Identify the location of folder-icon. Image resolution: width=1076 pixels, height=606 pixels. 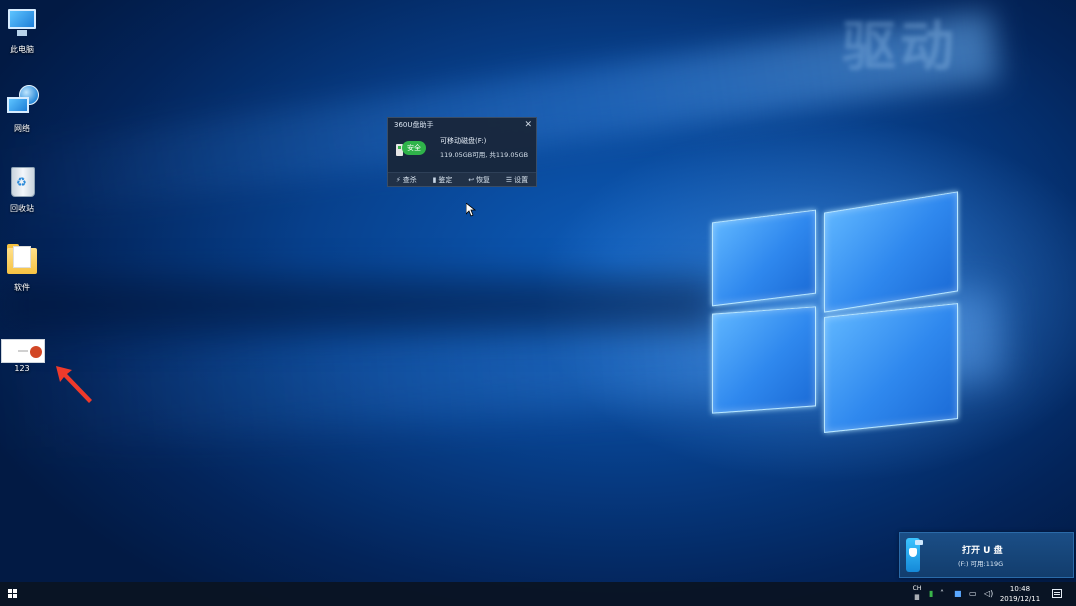
(22, 261).